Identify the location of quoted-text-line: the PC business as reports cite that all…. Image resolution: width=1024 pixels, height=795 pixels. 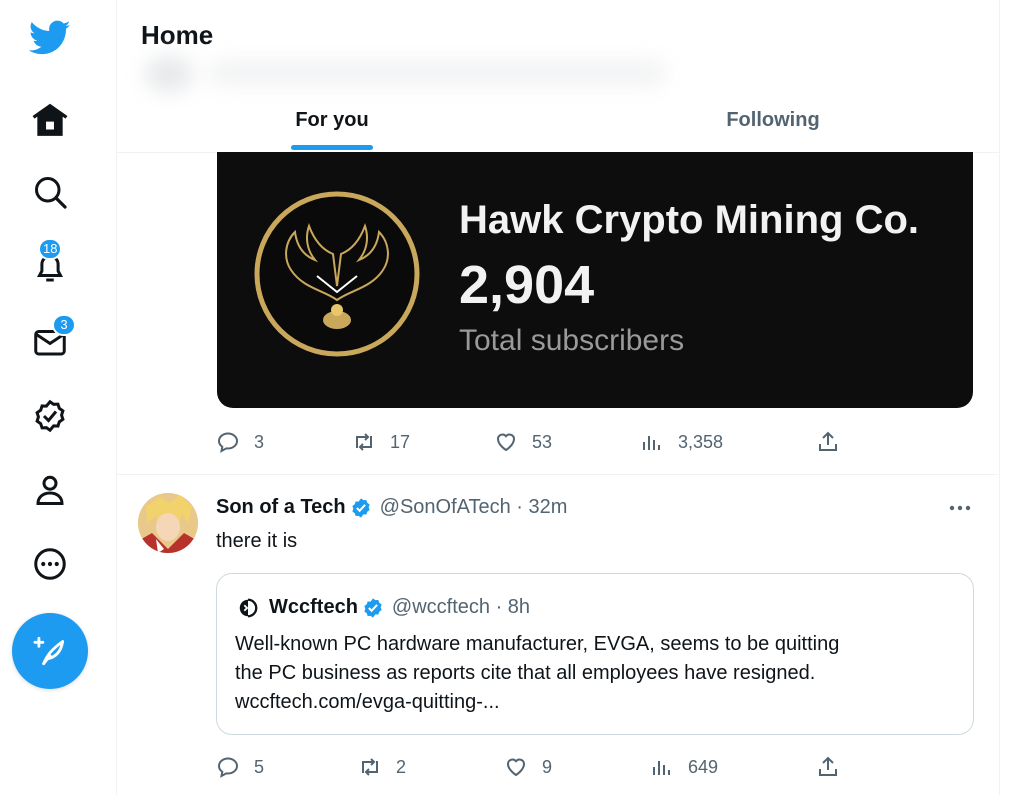
(525, 673).